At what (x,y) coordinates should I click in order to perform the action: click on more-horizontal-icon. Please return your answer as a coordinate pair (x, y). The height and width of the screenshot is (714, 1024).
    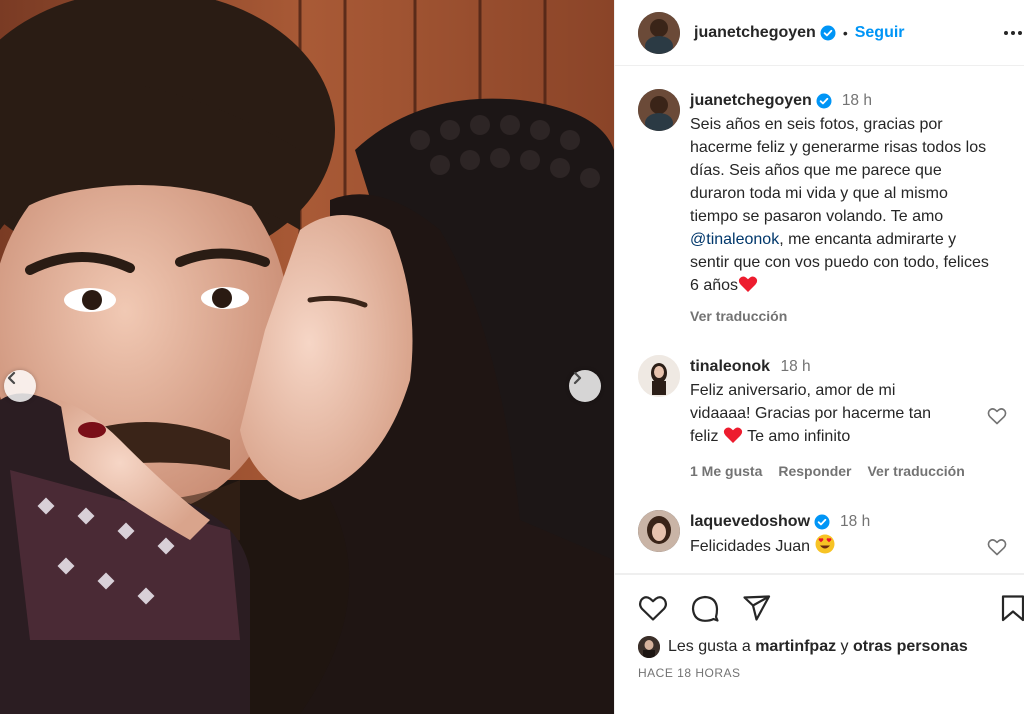
    Looking at the image, I should click on (1013, 33).